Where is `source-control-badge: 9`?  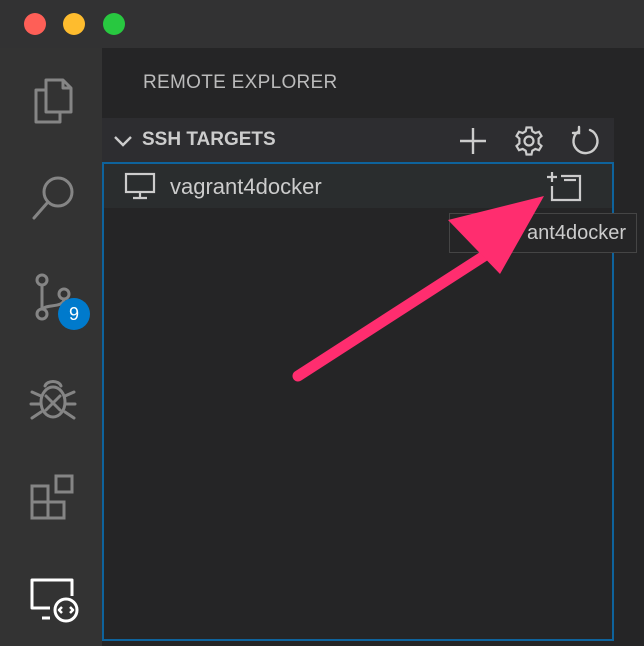 source-control-badge: 9 is located at coordinates (74, 314).